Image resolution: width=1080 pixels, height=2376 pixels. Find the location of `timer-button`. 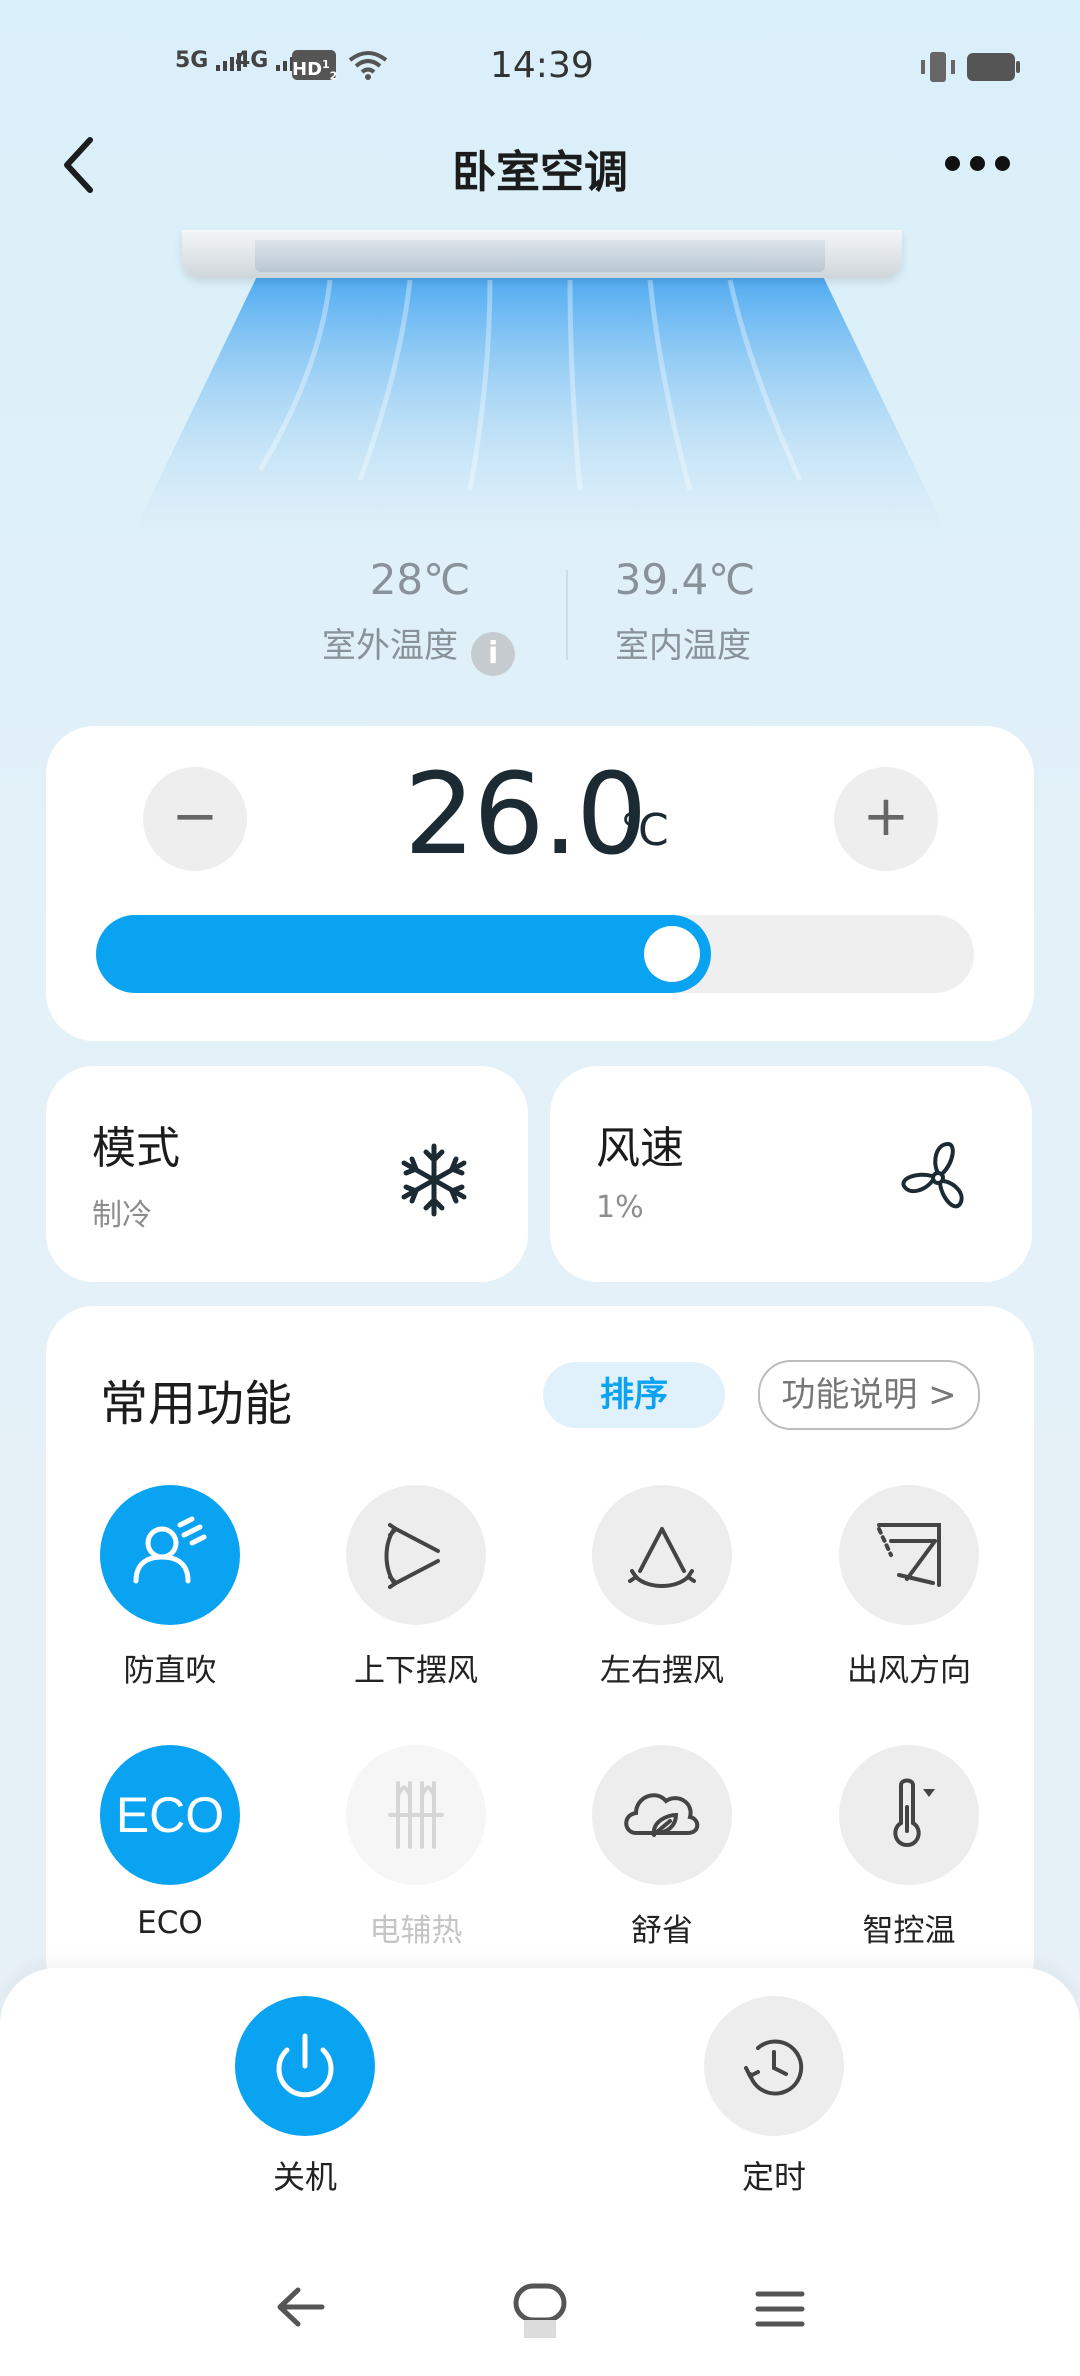

timer-button is located at coordinates (774, 2066).